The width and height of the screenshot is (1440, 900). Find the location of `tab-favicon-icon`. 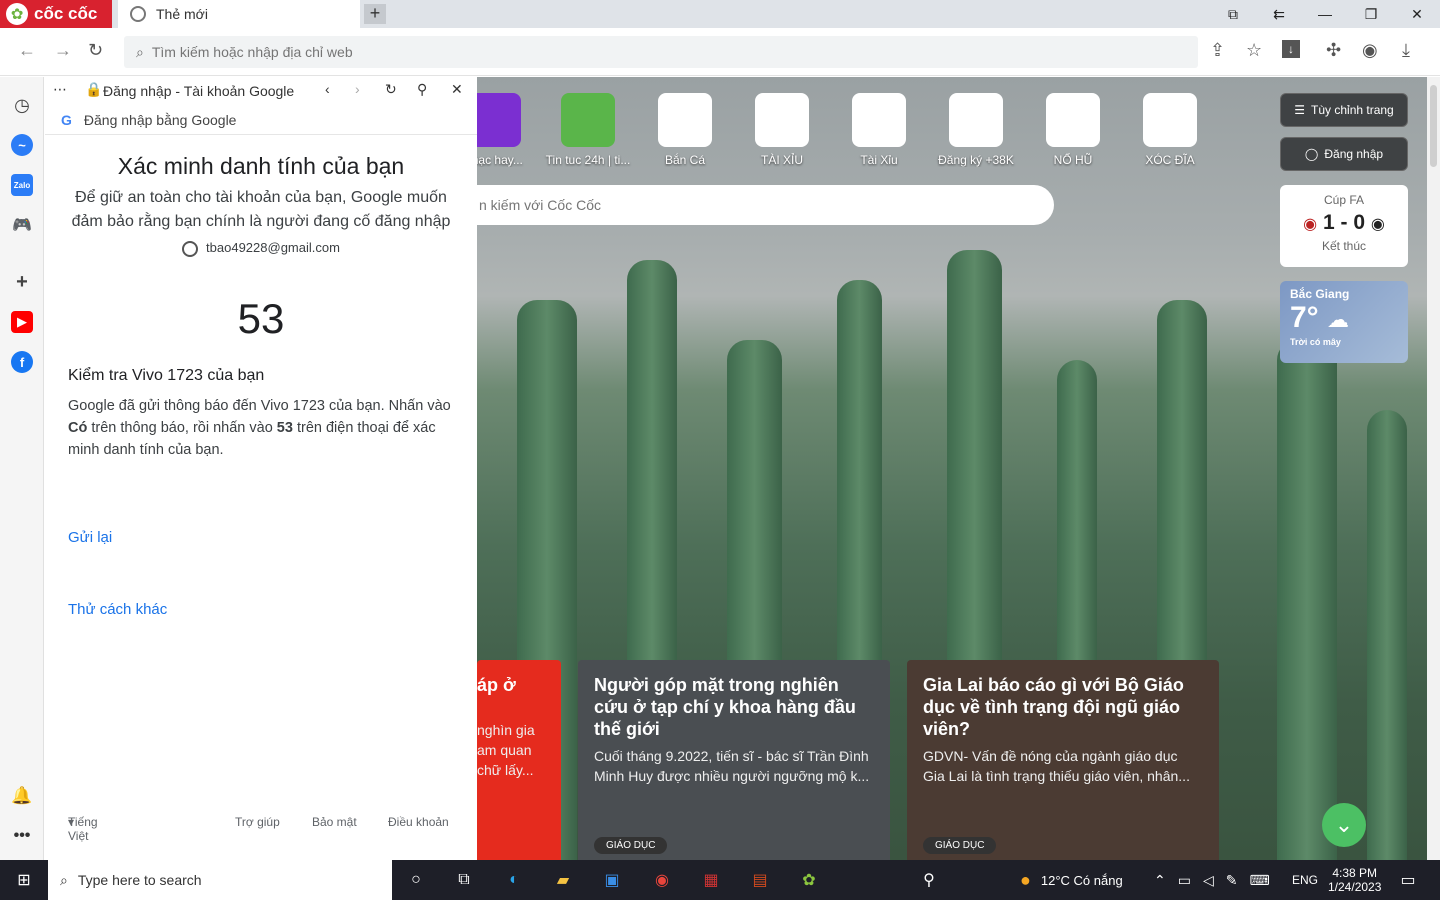

tab-favicon-icon is located at coordinates (138, 14).